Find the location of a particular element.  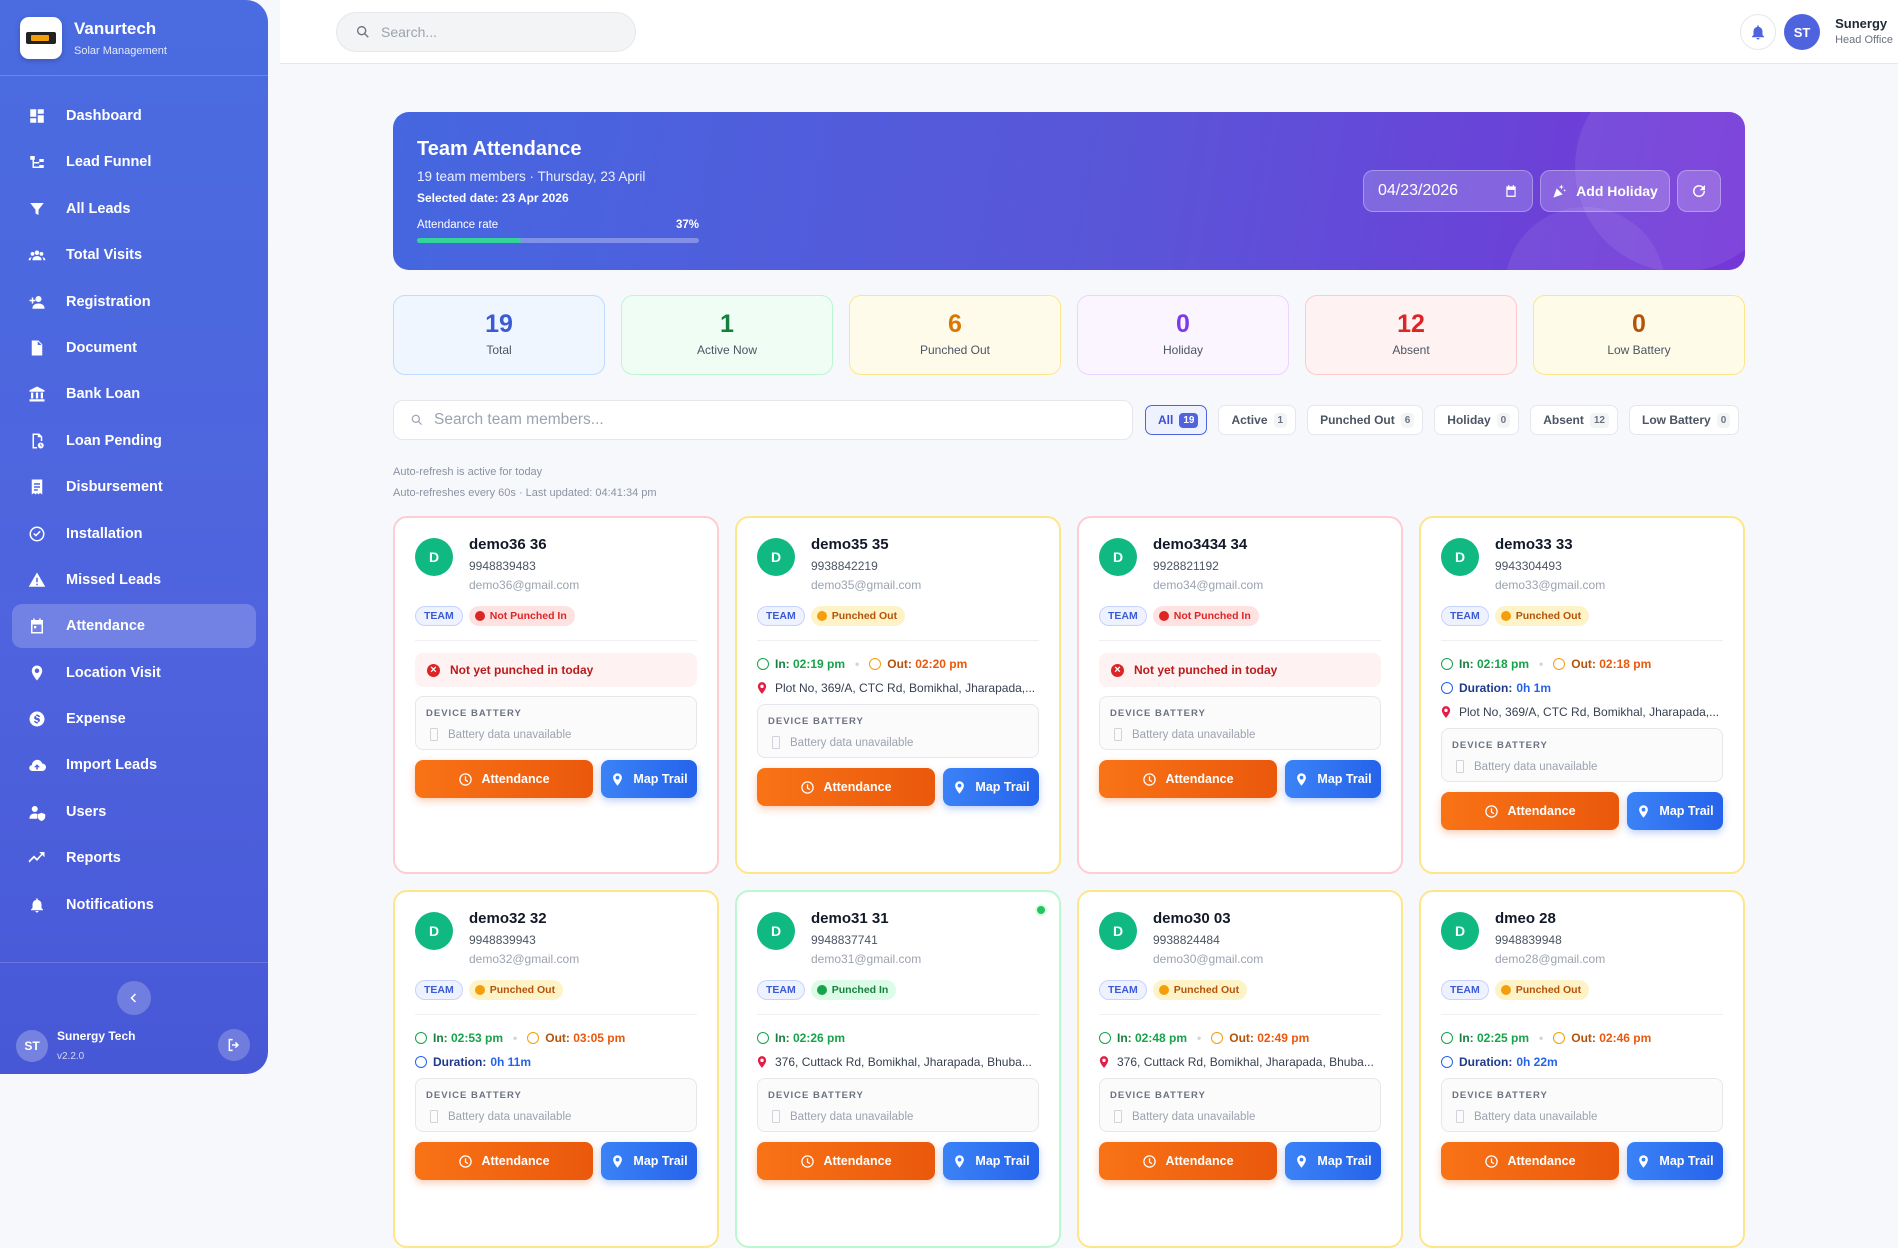

sidebar-item-registration: Registration is located at coordinates (134, 302).